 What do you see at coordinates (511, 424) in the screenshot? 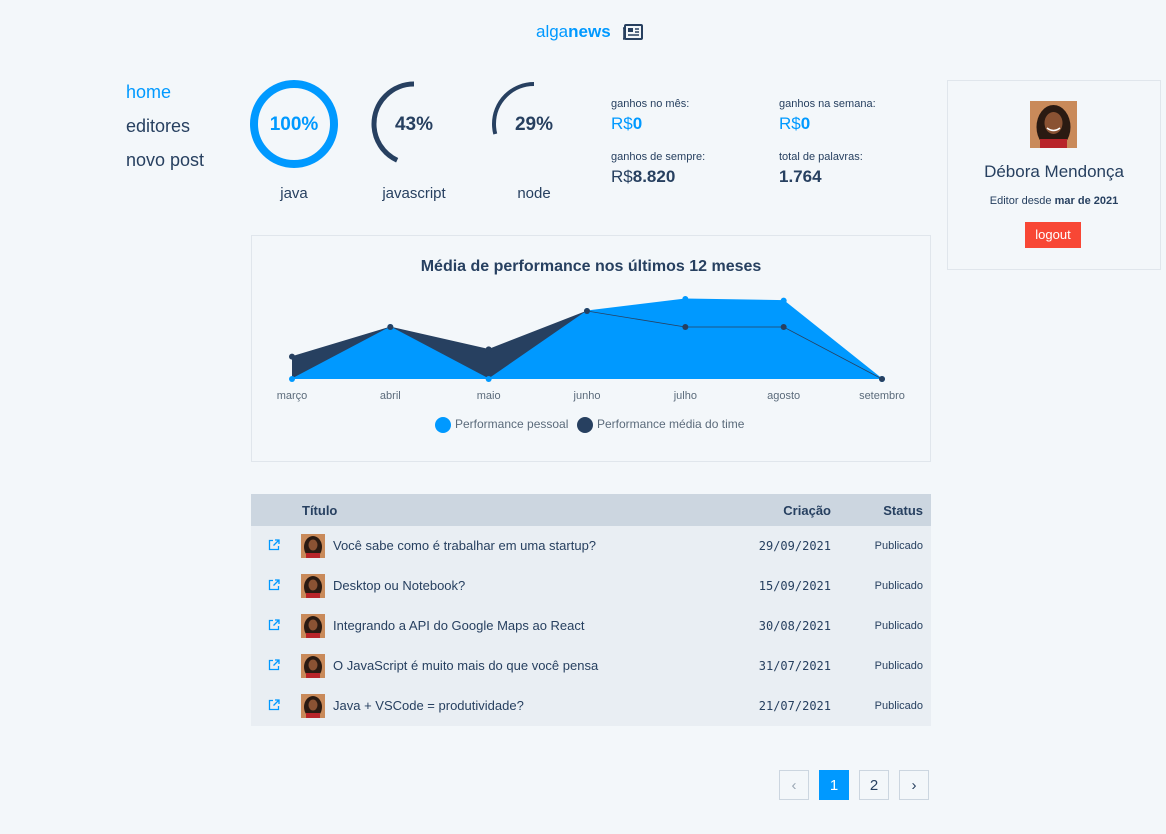
I see `legend-label: Performance pessoal` at bounding box center [511, 424].